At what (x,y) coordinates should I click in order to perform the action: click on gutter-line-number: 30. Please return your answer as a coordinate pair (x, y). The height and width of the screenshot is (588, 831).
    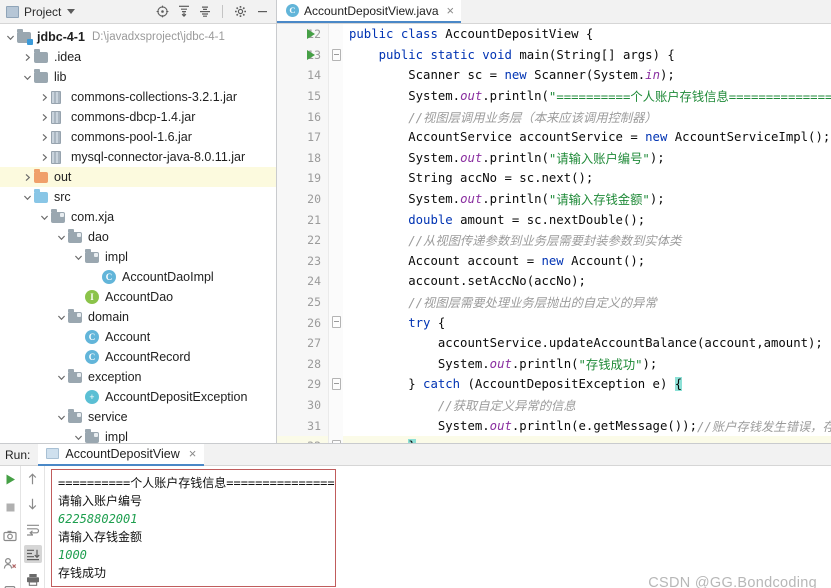
    Looking at the image, I should click on (302, 405).